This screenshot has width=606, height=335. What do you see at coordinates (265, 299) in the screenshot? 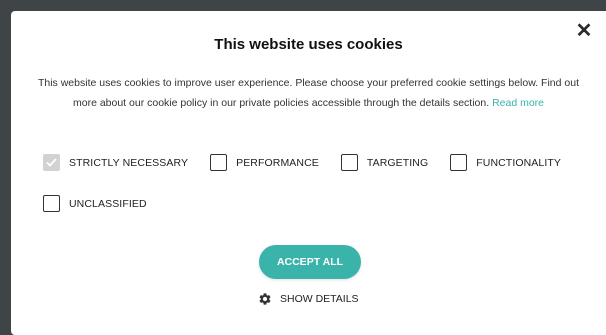
I see `gear-icon` at bounding box center [265, 299].